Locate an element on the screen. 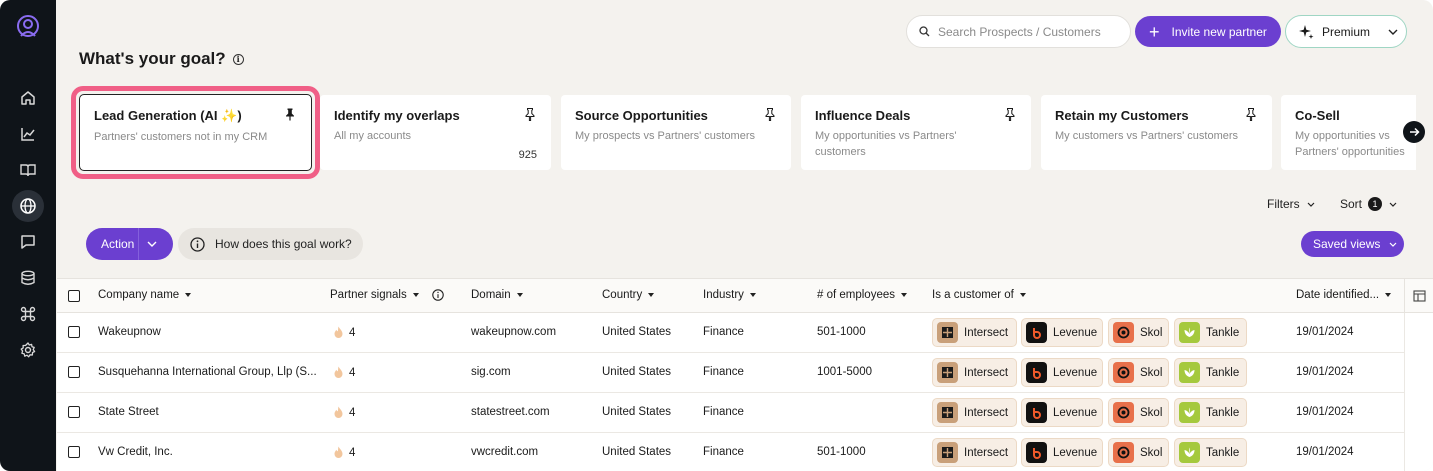 The width and height of the screenshot is (1433, 471). goal-title: Identify my overlaps is located at coordinates (397, 115).